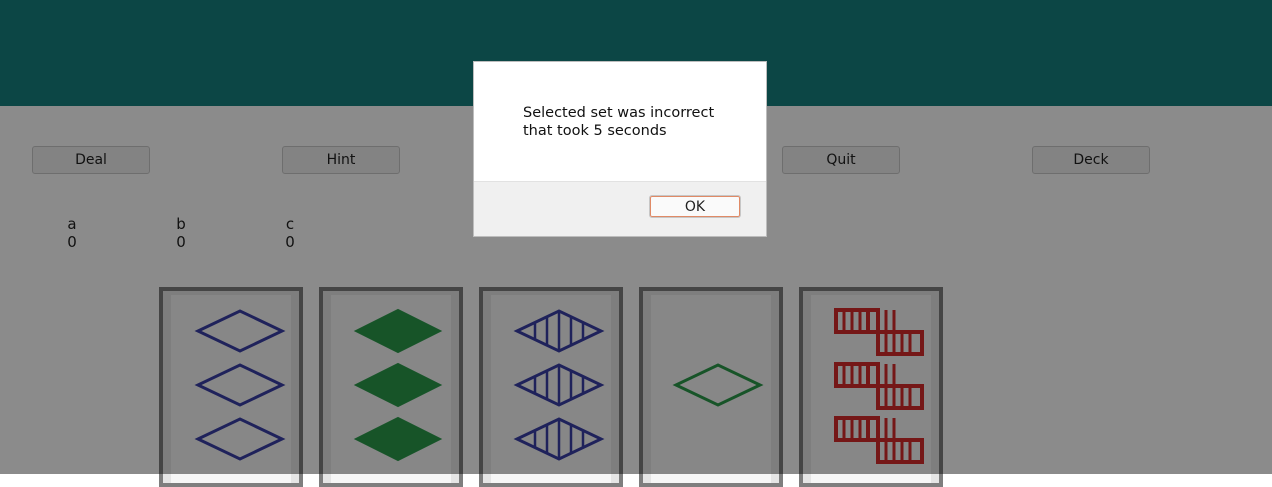  Describe the element at coordinates (620, 208) in the screenshot. I see `dialog-footer: OK` at that location.